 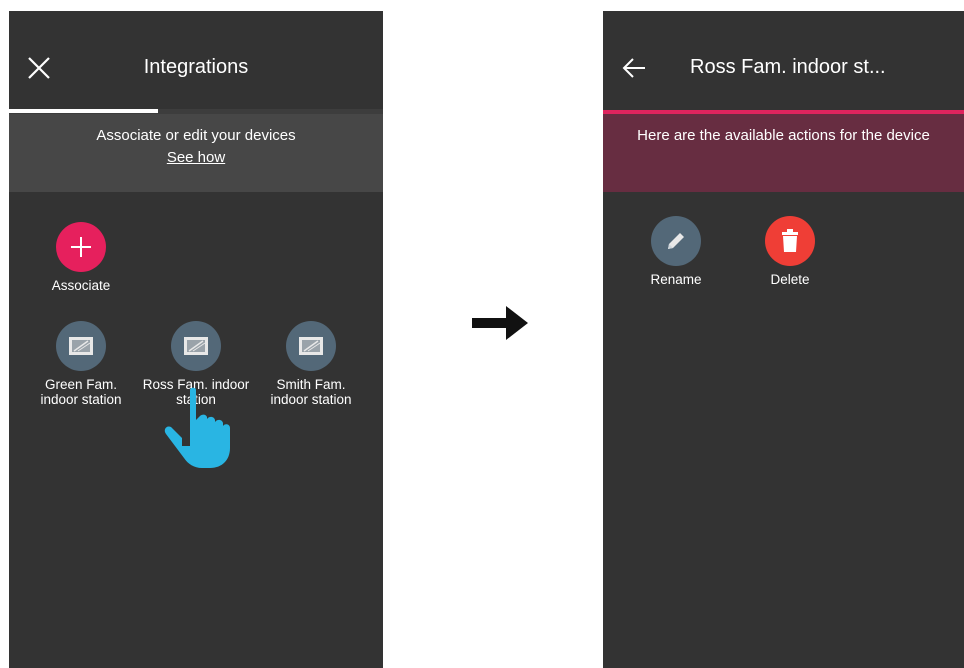 I want to click on header: Integrations, so click(x=196, y=61).